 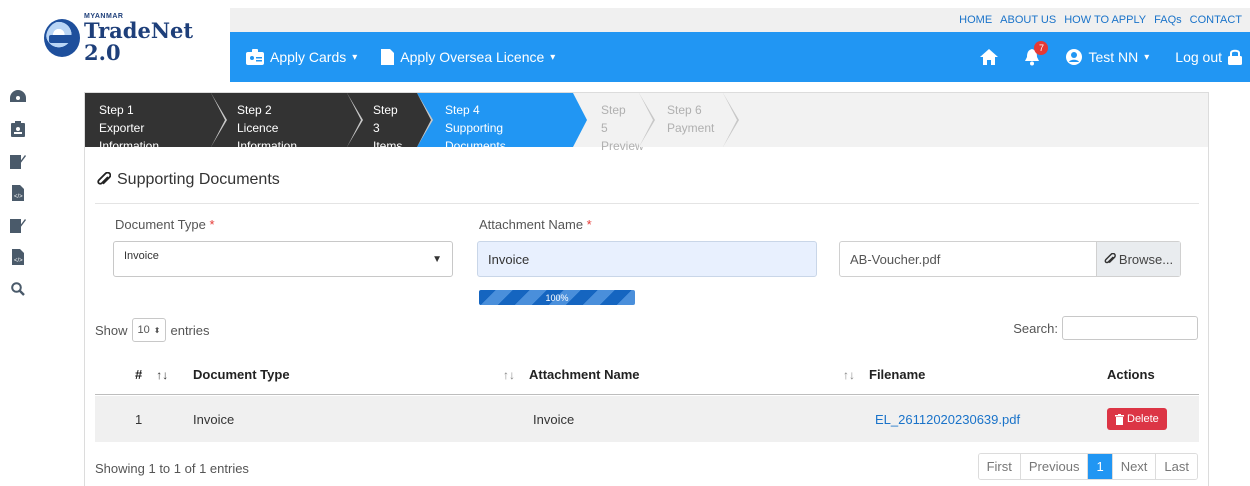 What do you see at coordinates (647, 259) in the screenshot?
I see `attachment-name-input: Invoice` at bounding box center [647, 259].